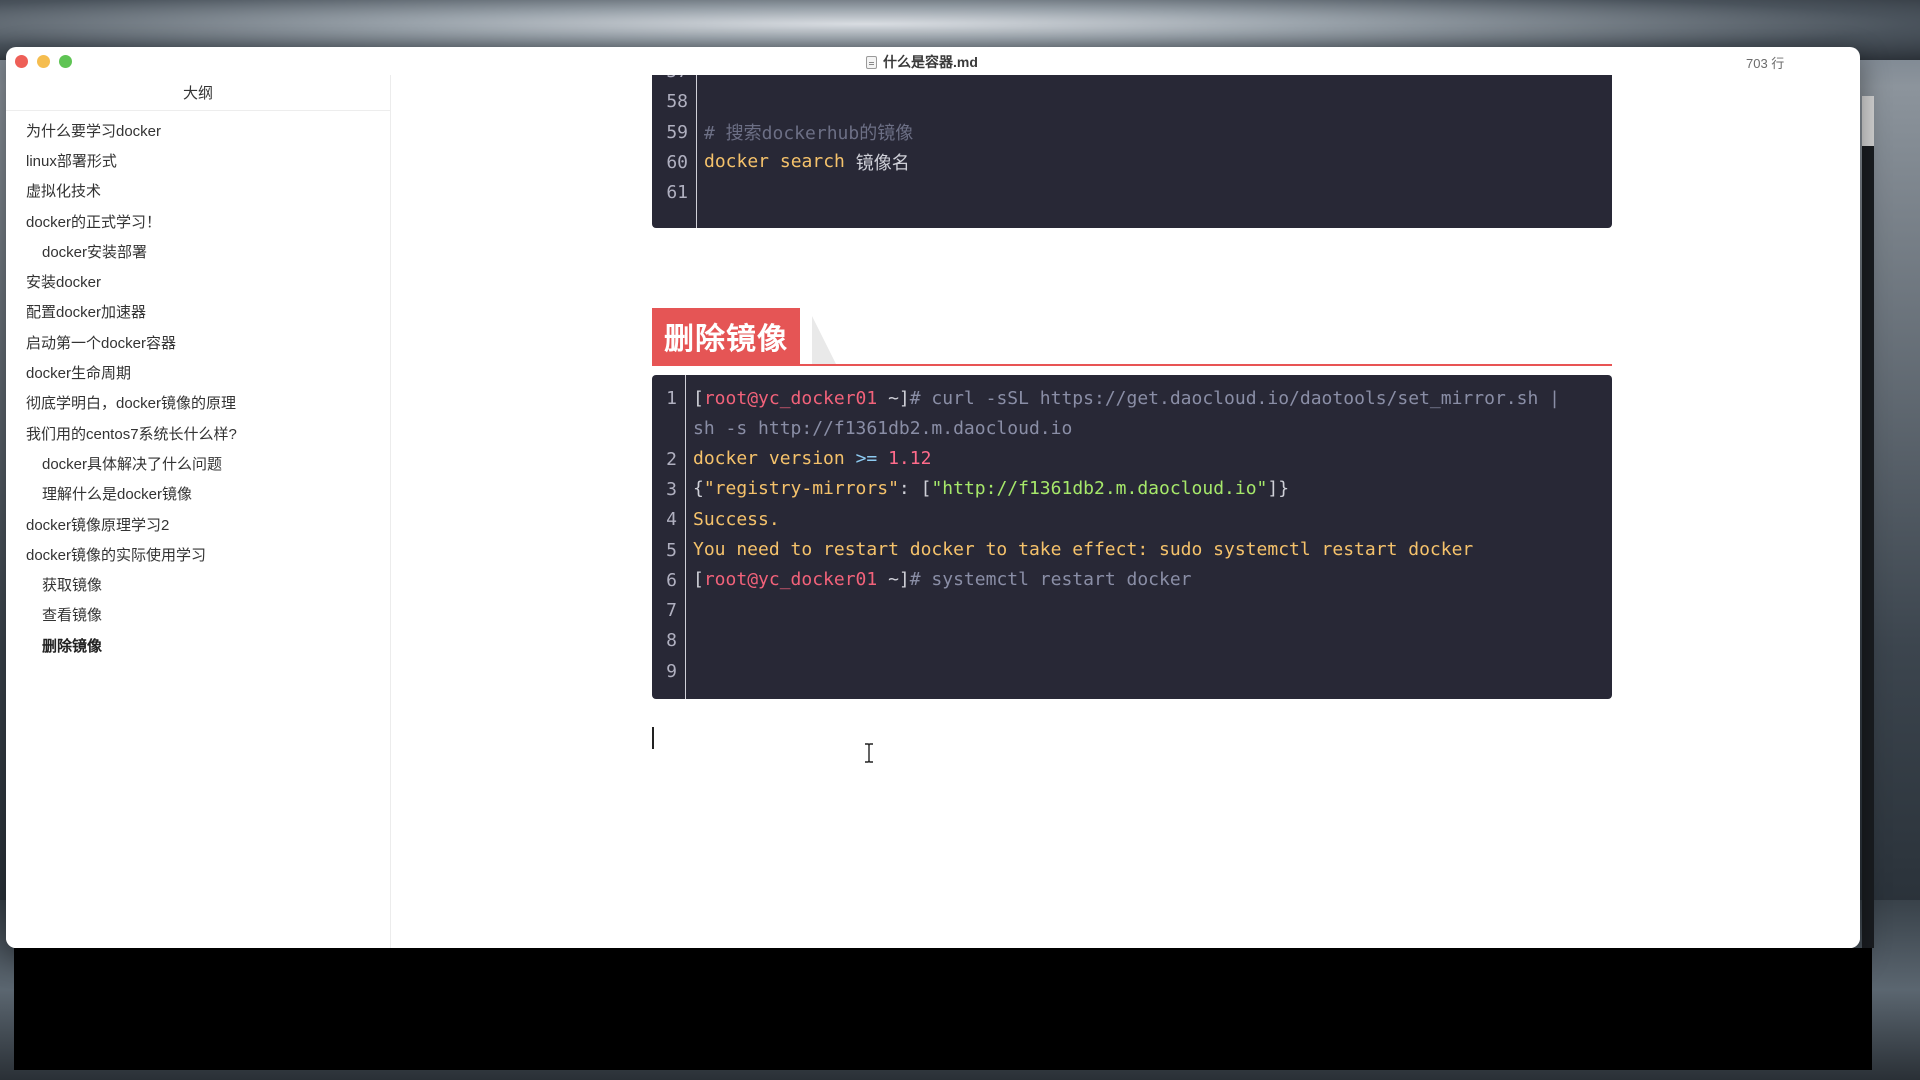  I want to click on outline-item: linux部署形式, so click(198, 160).